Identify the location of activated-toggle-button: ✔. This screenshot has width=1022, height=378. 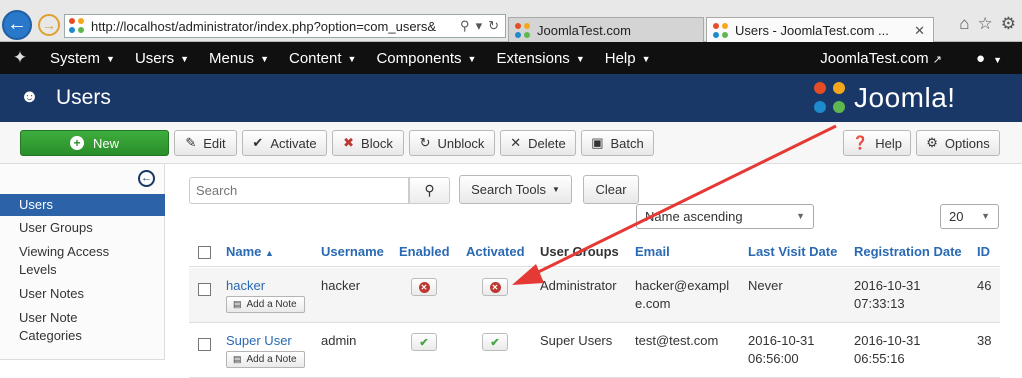
(495, 342).